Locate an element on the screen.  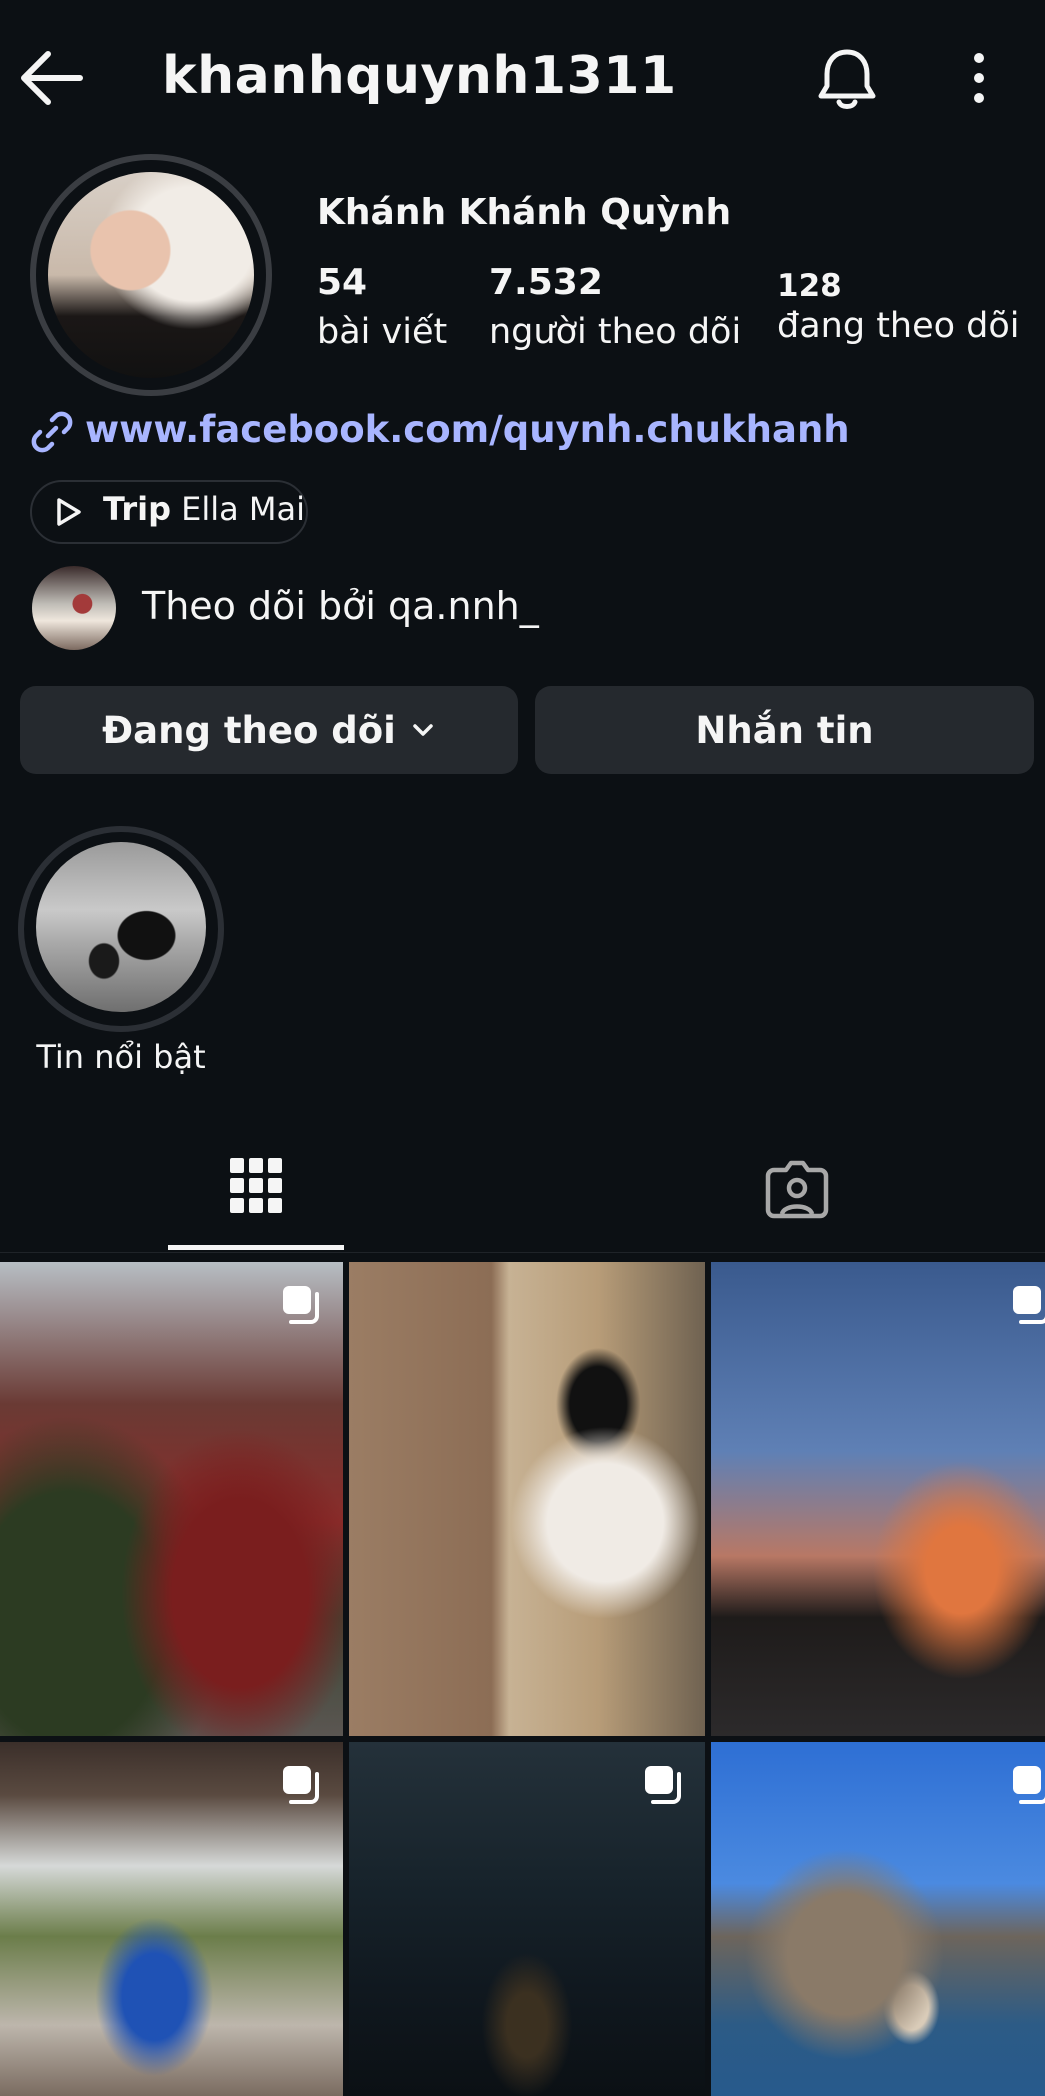
profile-username: khanhquynh1311 is located at coordinates (419, 76).